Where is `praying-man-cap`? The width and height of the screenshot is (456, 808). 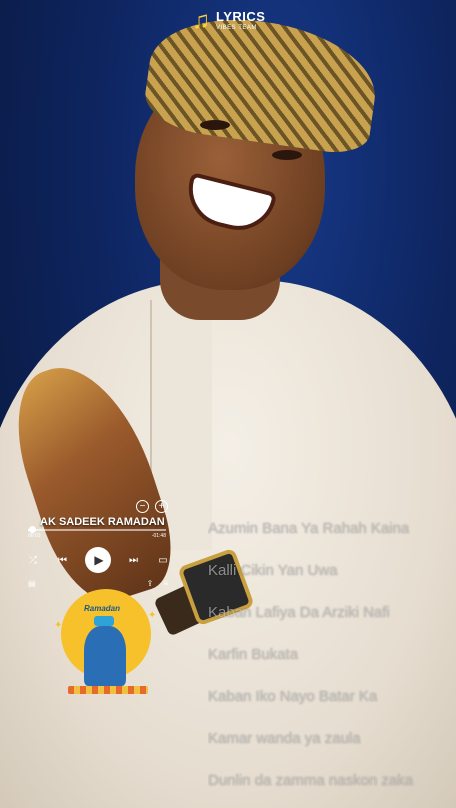 praying-man-cap is located at coordinates (104, 621).